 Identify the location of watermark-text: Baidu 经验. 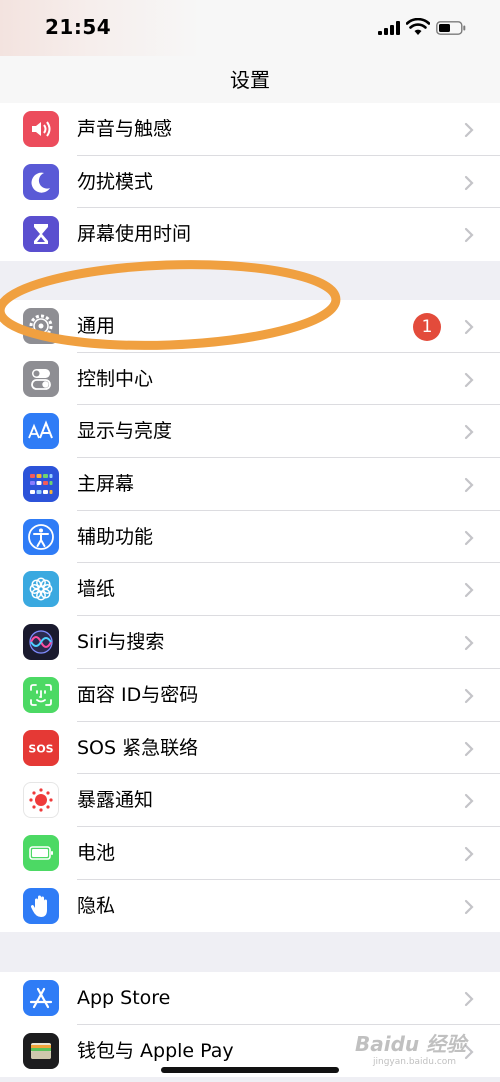
(411, 1044).